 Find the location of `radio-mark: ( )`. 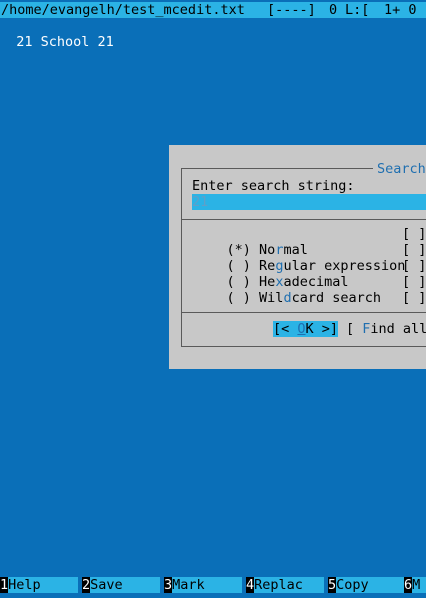

radio-mark: ( ) is located at coordinates (238, 298).